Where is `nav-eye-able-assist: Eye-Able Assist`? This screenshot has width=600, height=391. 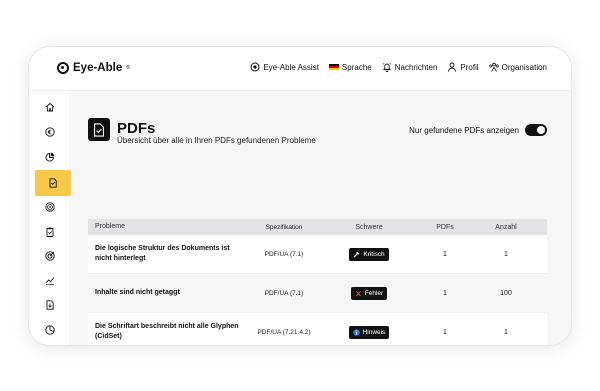
nav-eye-able-assist: Eye-Able Assist is located at coordinates (284, 67).